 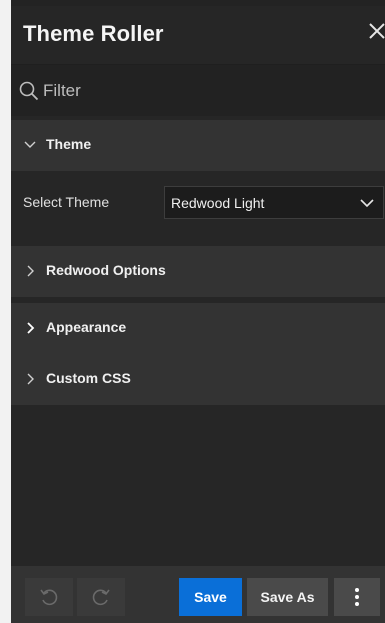 I want to click on close-button, so click(x=375, y=31).